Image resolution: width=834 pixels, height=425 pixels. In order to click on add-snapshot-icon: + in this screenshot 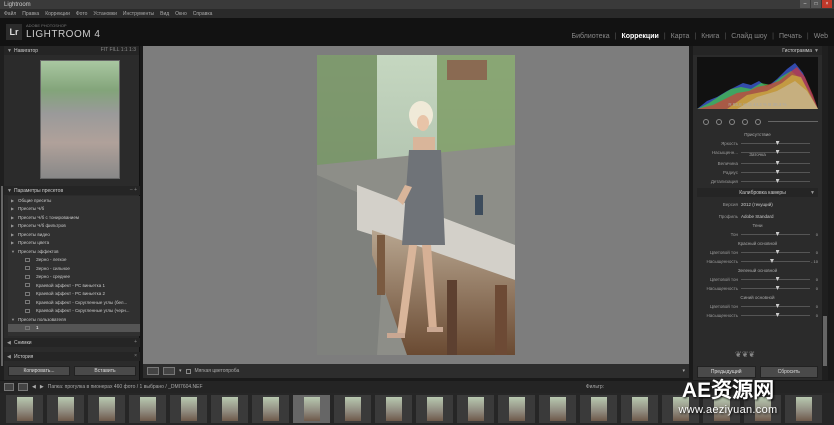, I will do `click(135, 342)`.